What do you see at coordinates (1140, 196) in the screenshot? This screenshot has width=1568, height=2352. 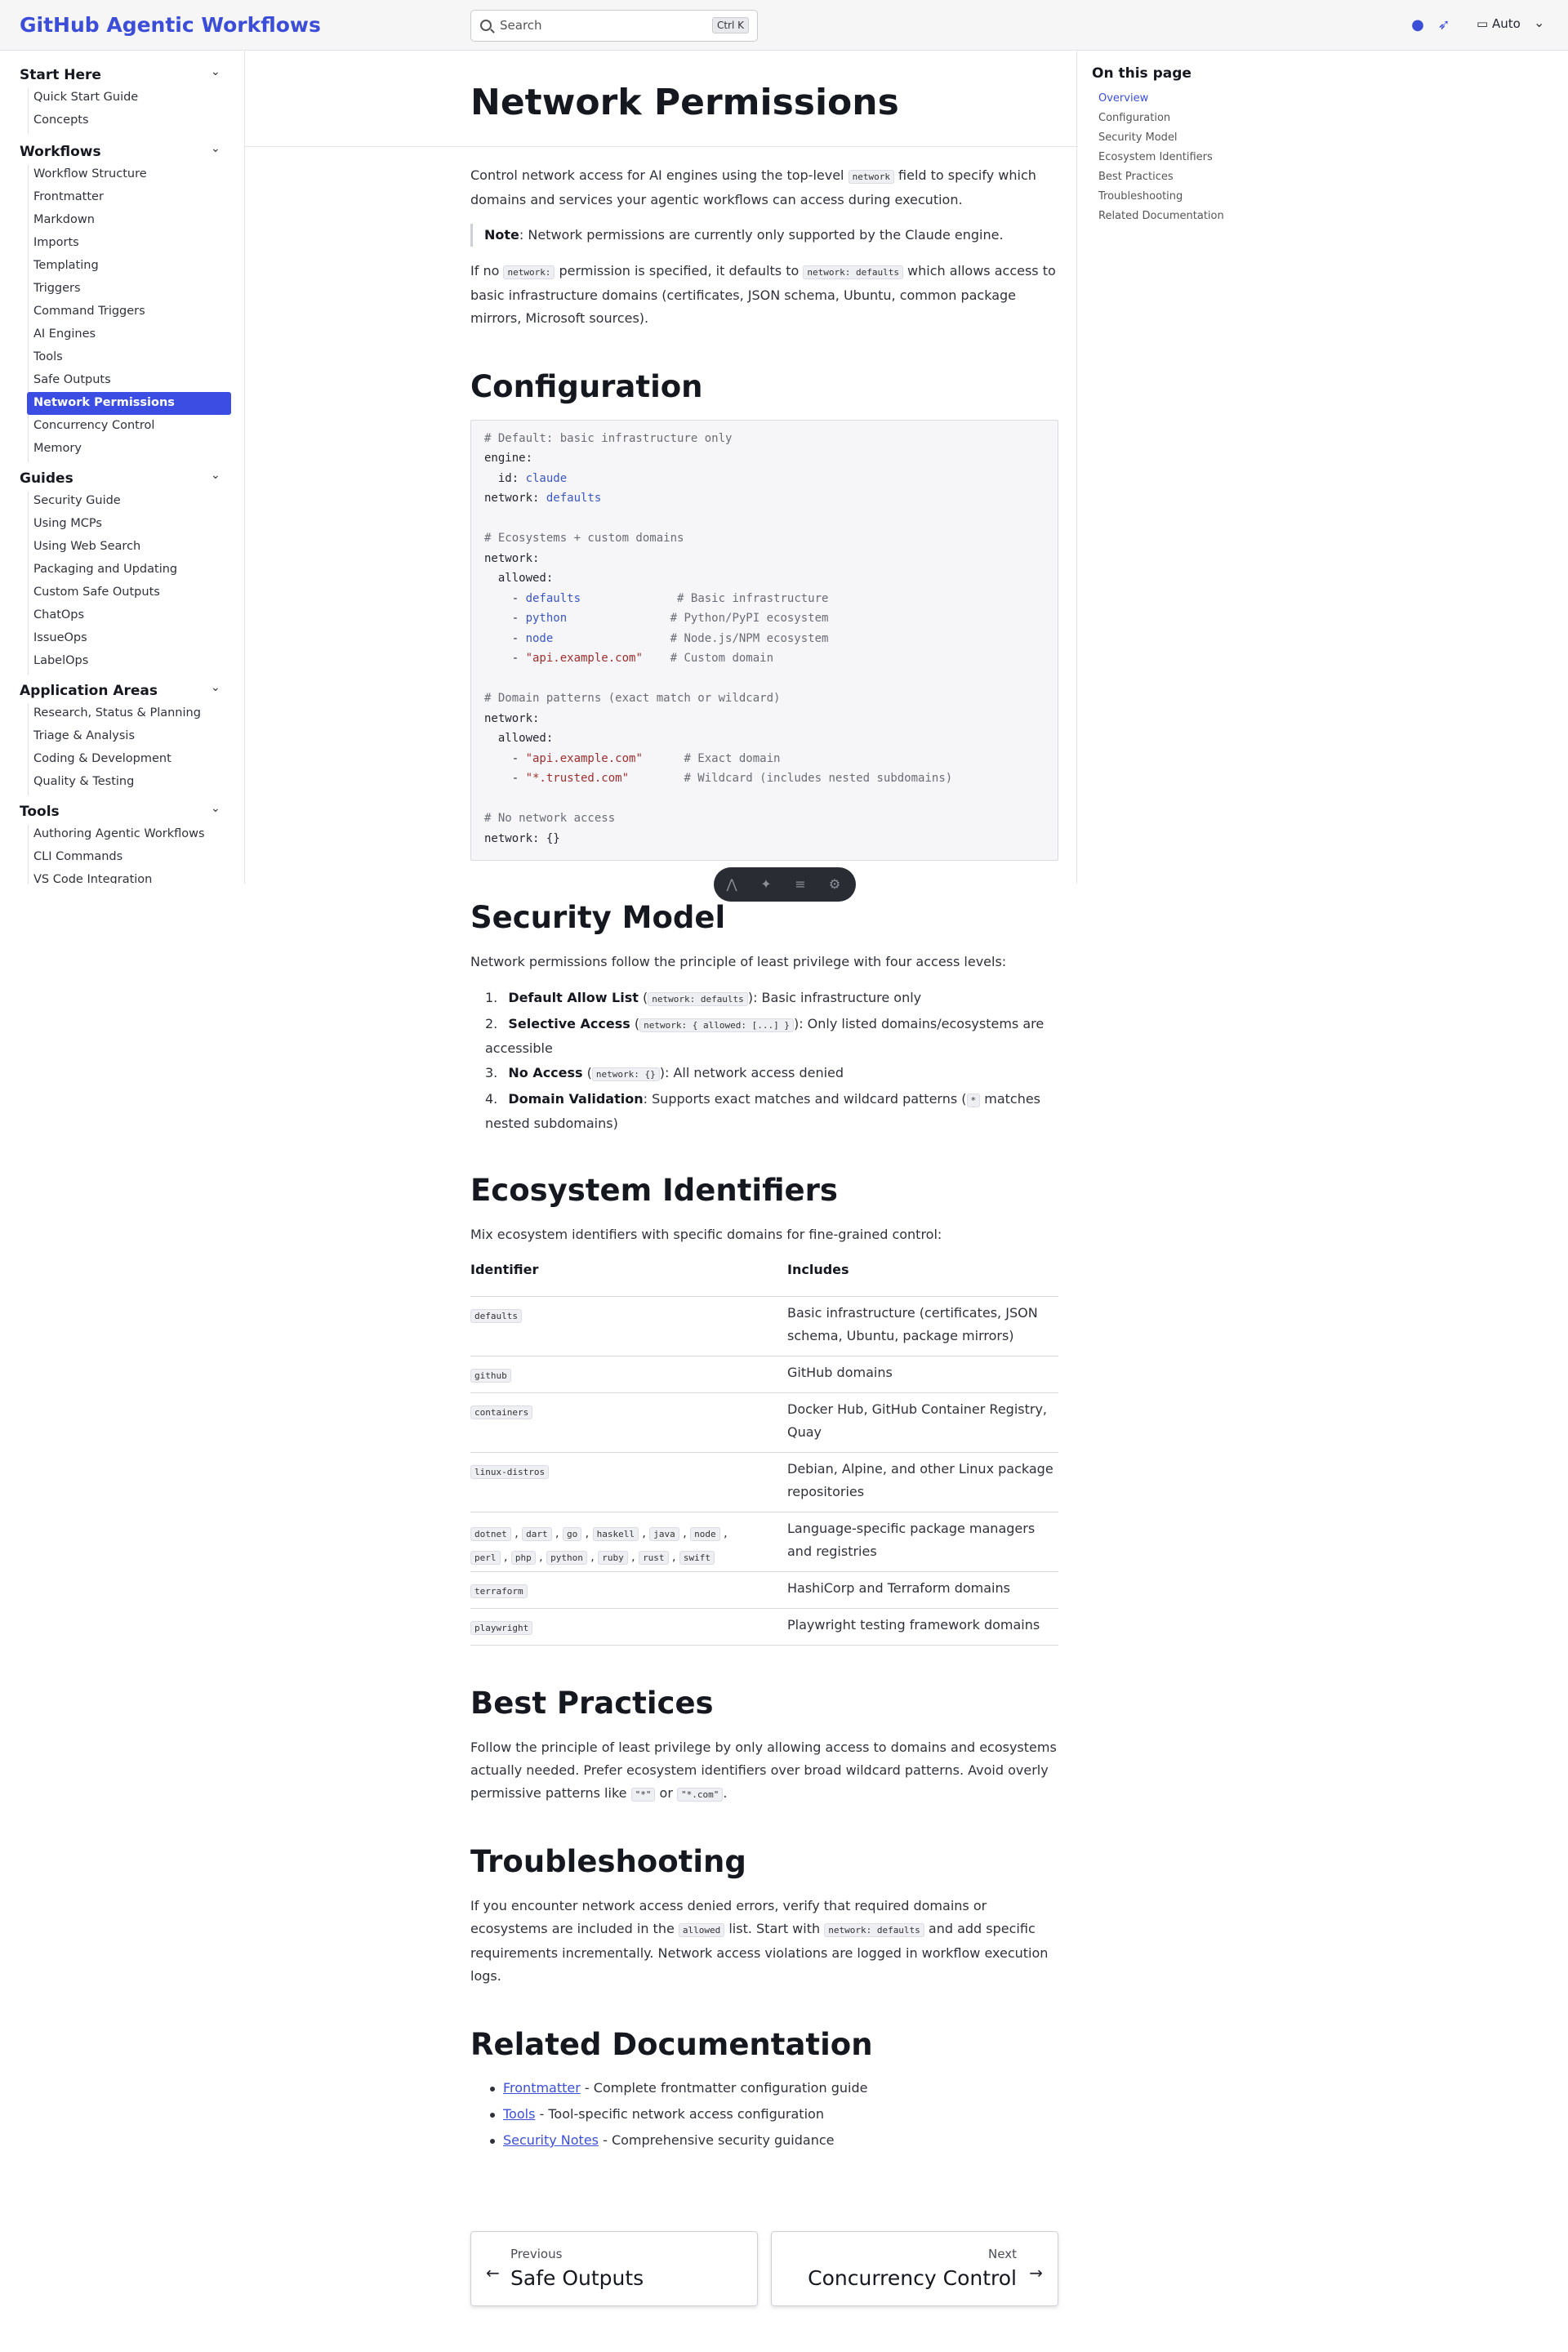 I see `toc-item: Troubleshooting` at bounding box center [1140, 196].